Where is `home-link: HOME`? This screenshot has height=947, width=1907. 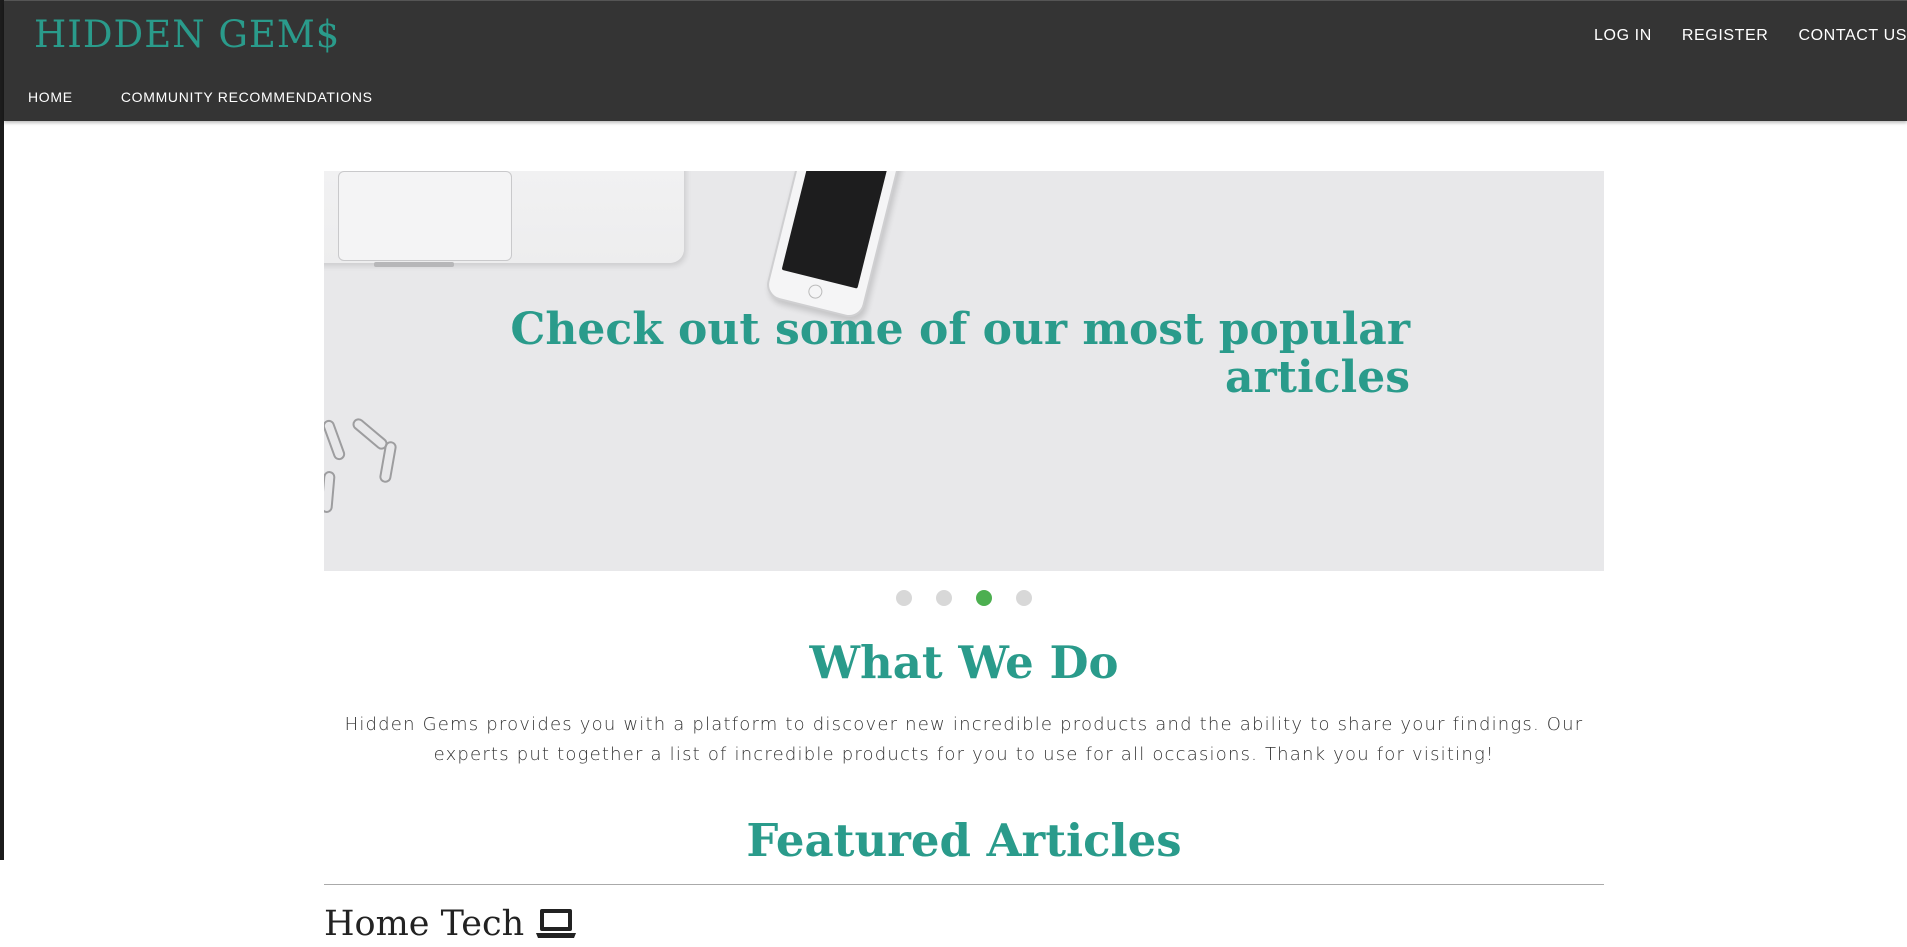 home-link: HOME is located at coordinates (50, 97).